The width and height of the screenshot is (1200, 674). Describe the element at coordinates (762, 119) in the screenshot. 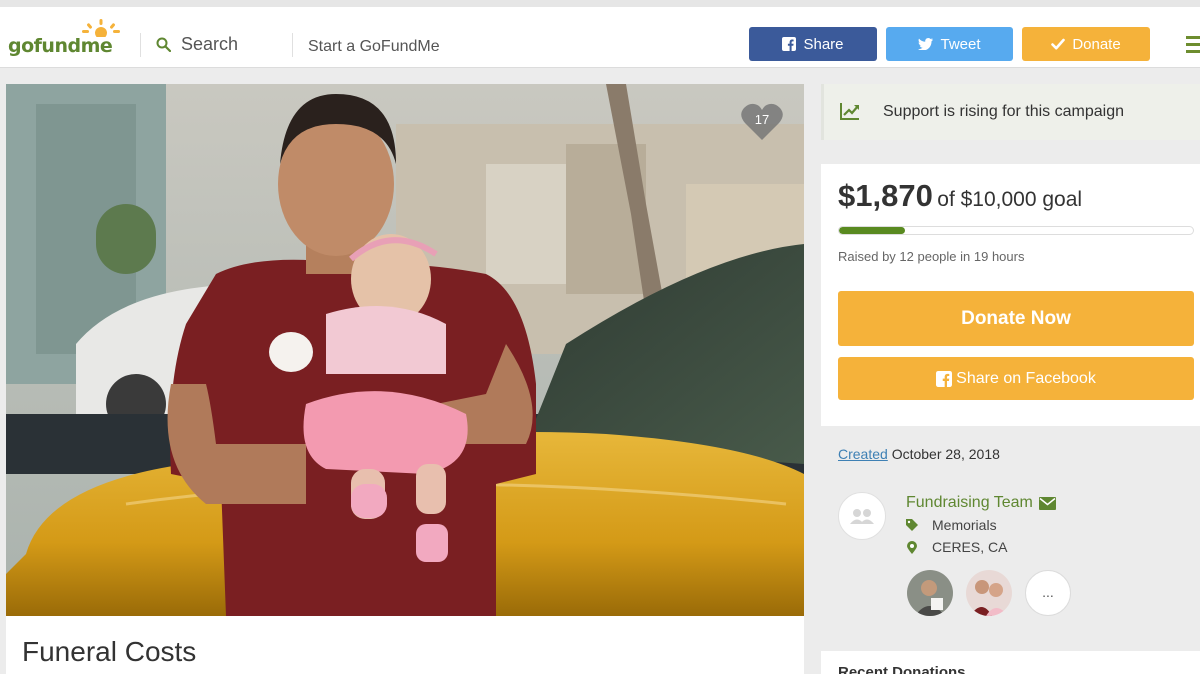

I see `heart-count: 17` at that location.